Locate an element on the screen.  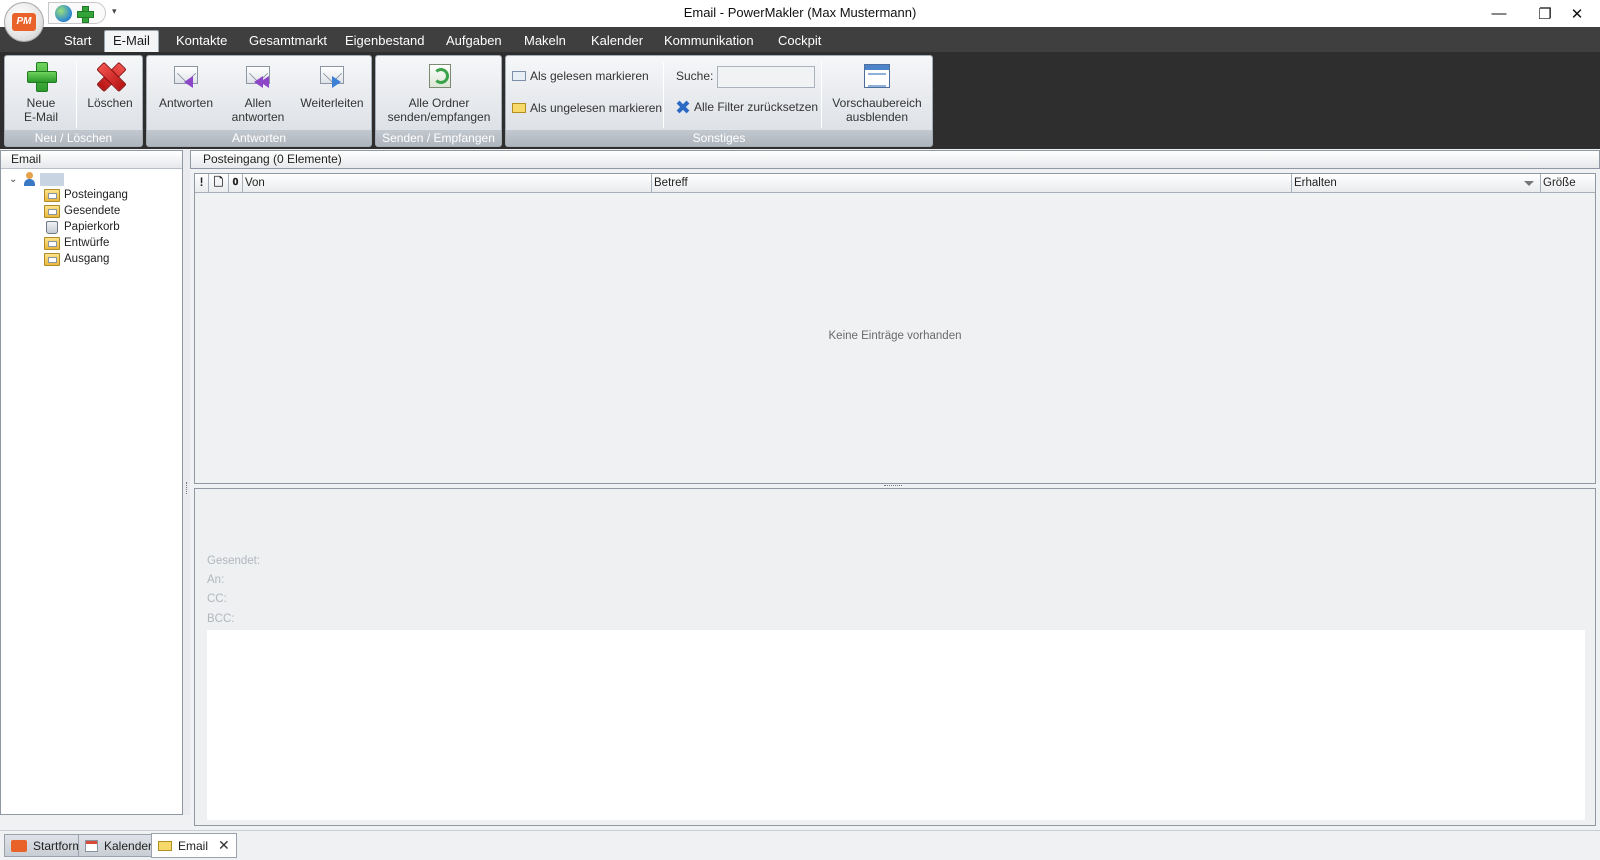
mark-read-button: Als gelesen markieren is located at coordinates (580, 76).